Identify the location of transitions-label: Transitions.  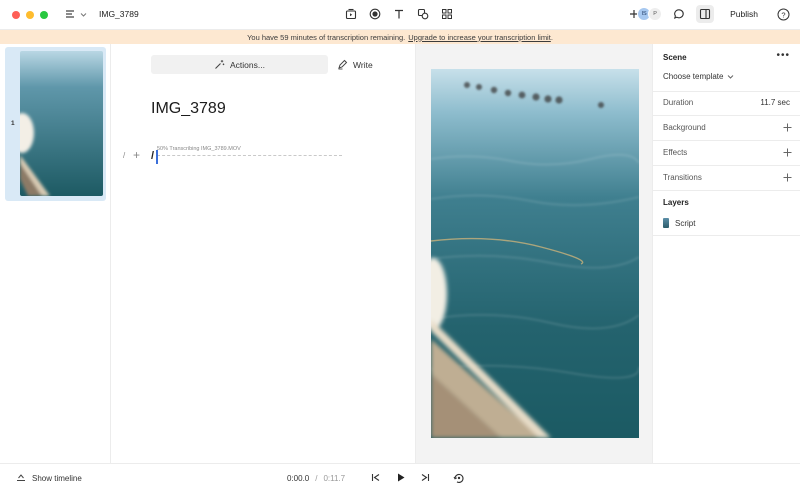
(682, 177).